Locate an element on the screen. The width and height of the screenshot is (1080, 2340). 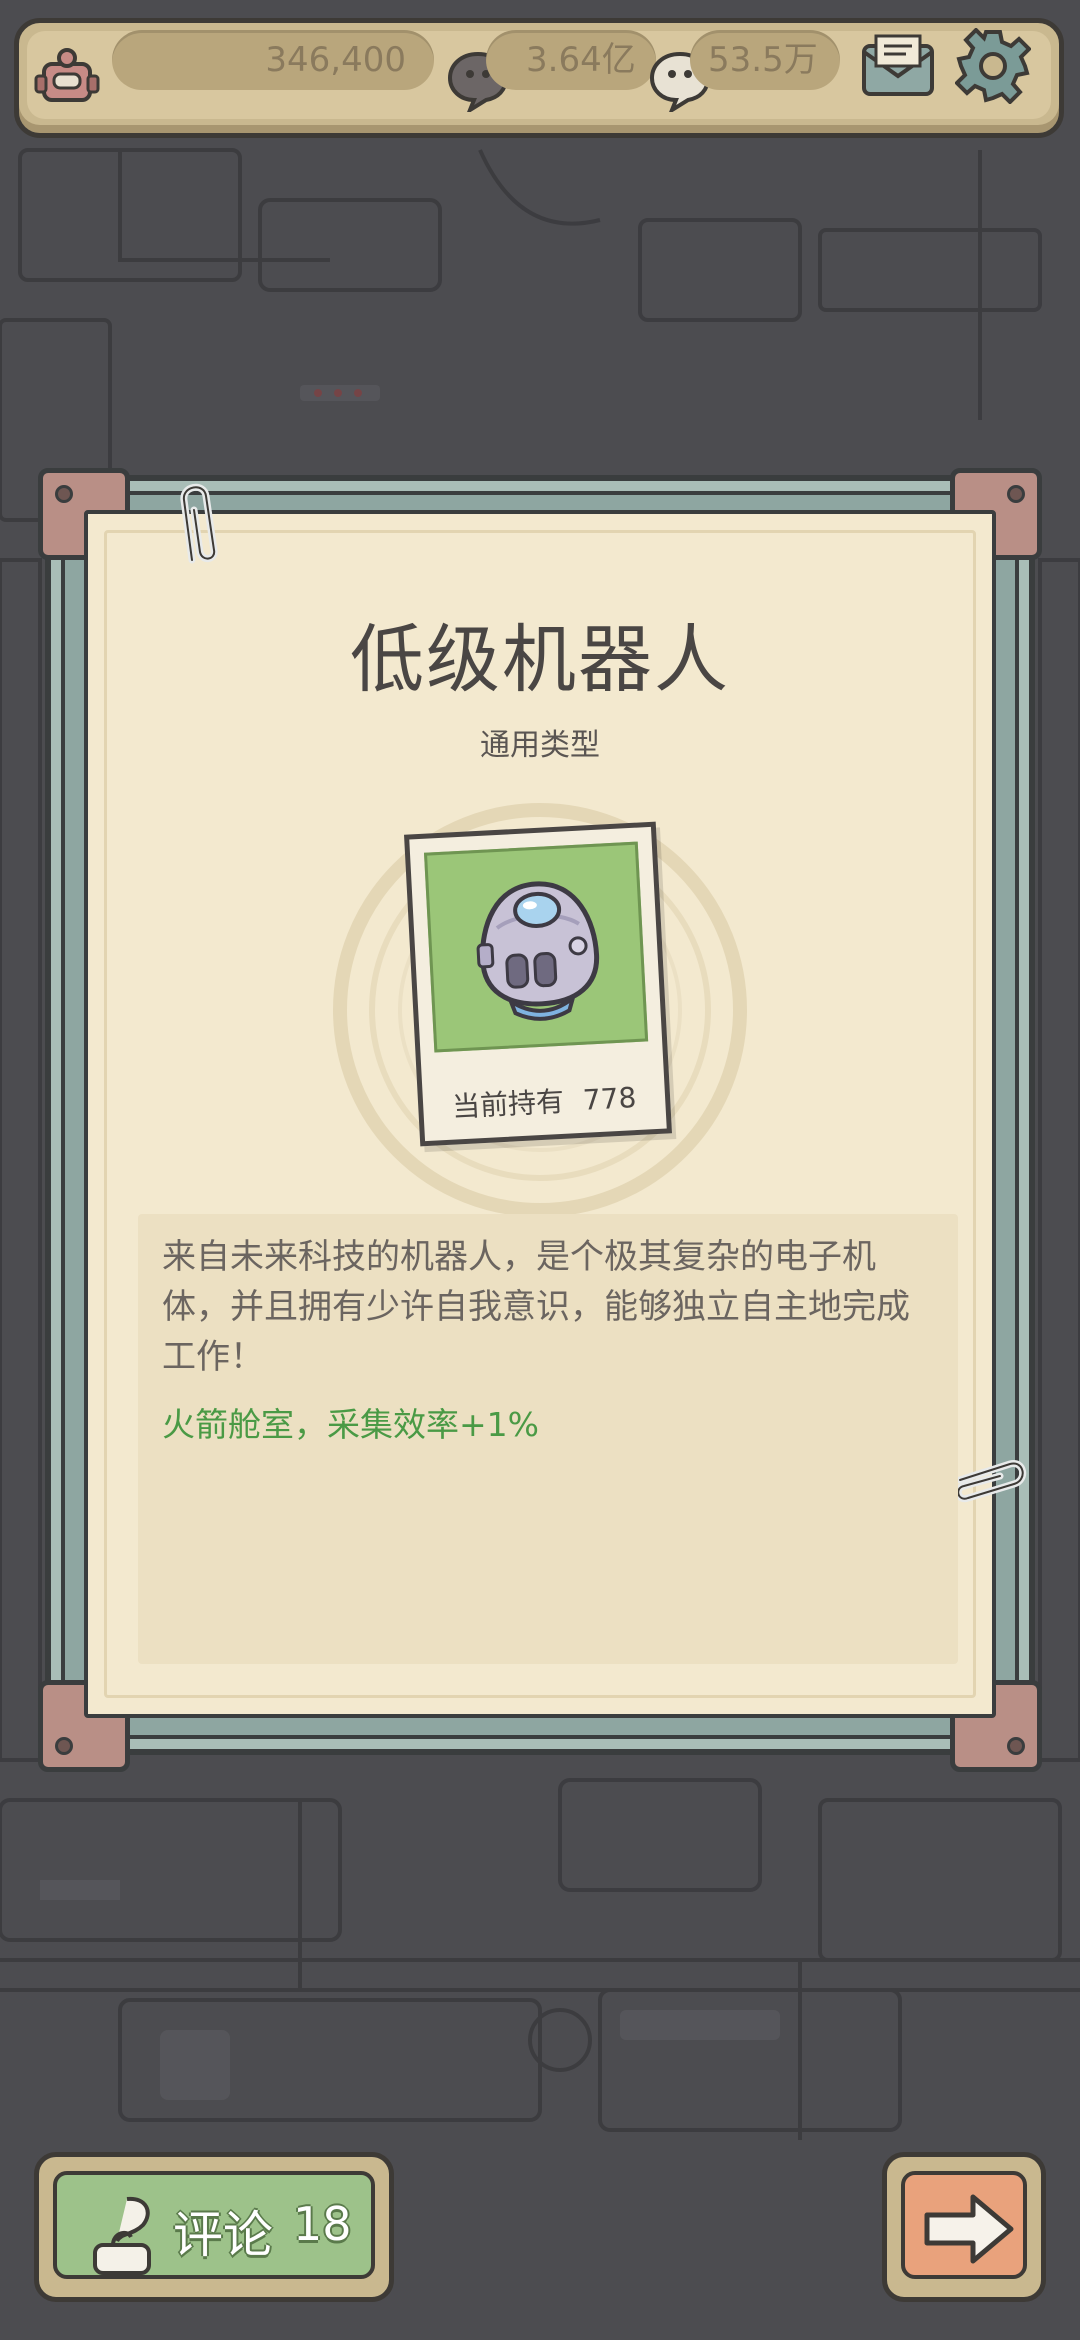
currency-2-value: 53.5万 is located at coordinates (763, 60).